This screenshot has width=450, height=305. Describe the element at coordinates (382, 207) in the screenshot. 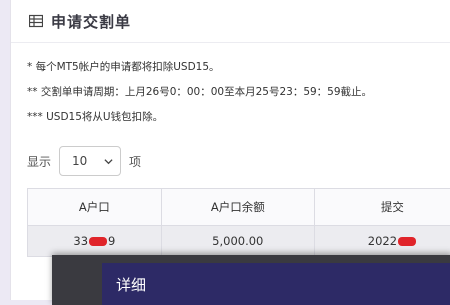

I see `column-header-submit: 提交` at that location.